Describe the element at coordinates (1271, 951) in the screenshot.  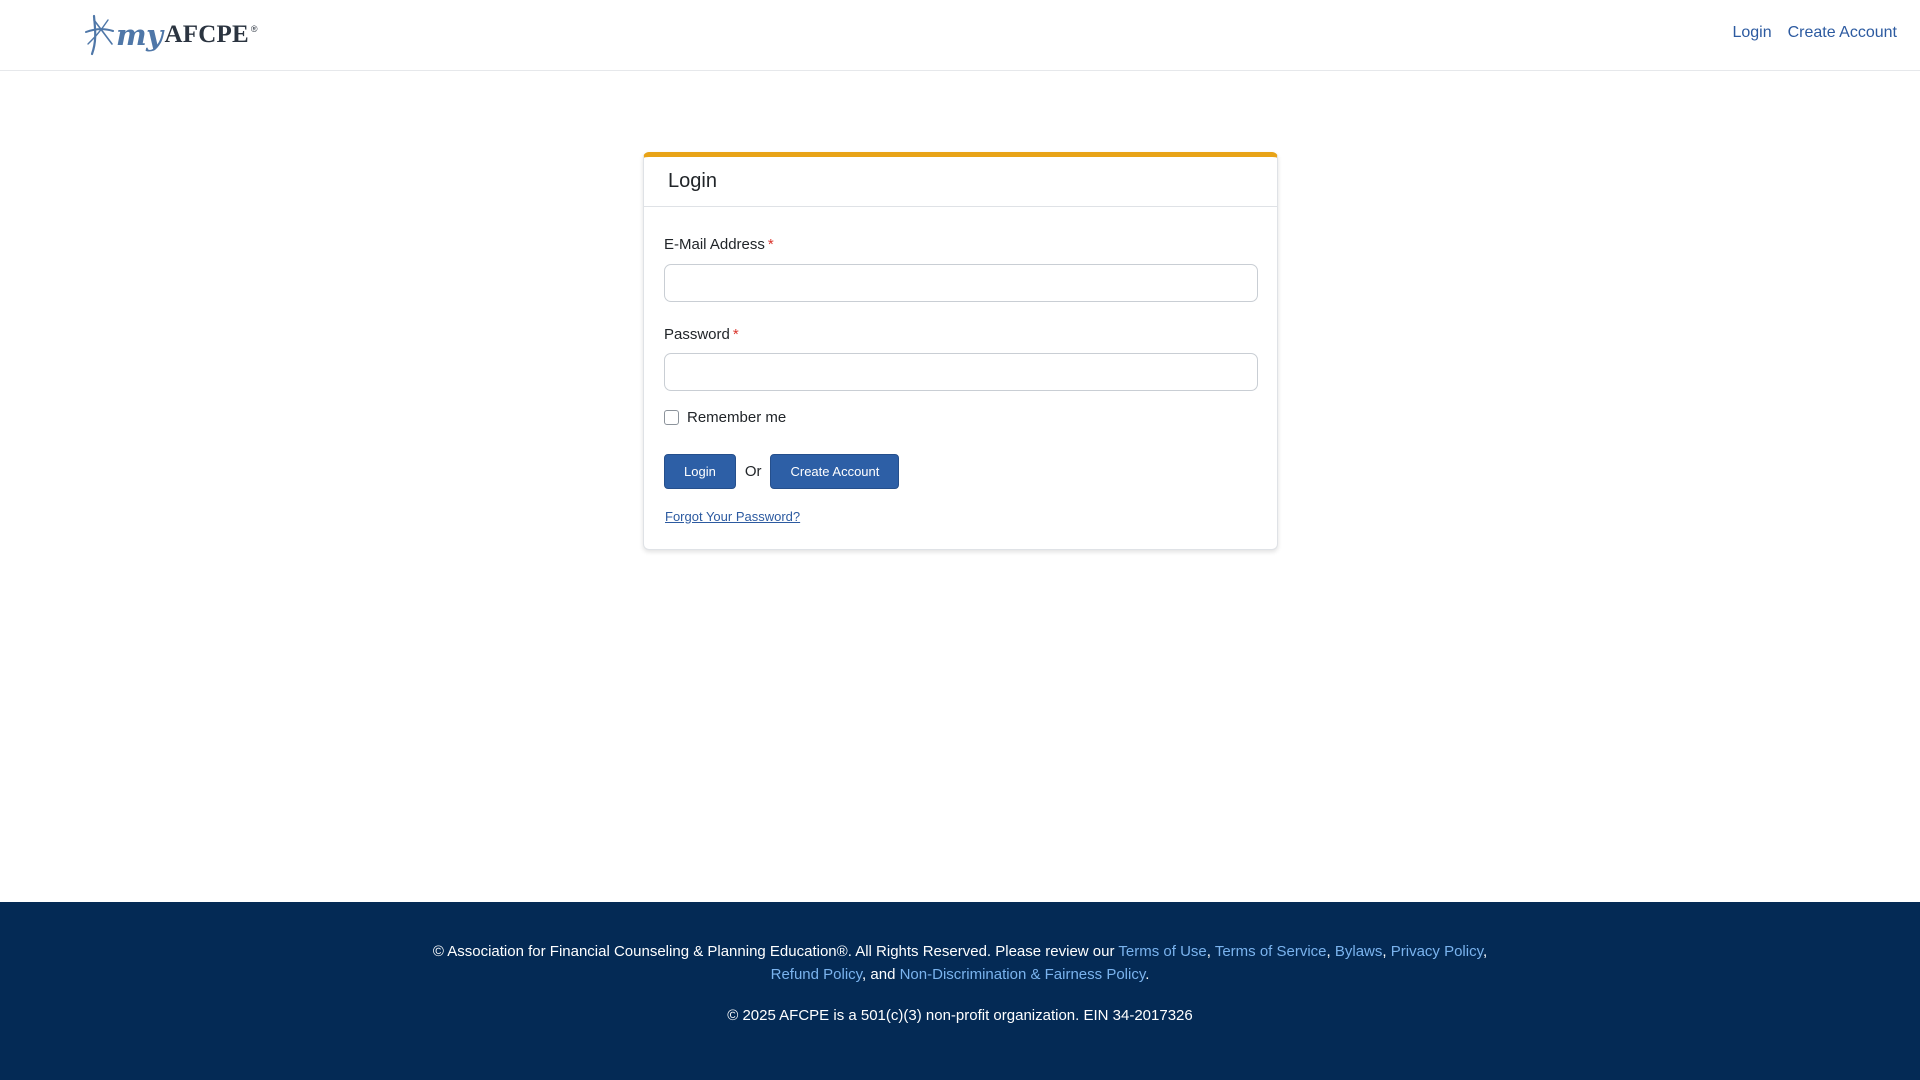
I see `terms-of-service-link: Terms of Service` at that location.